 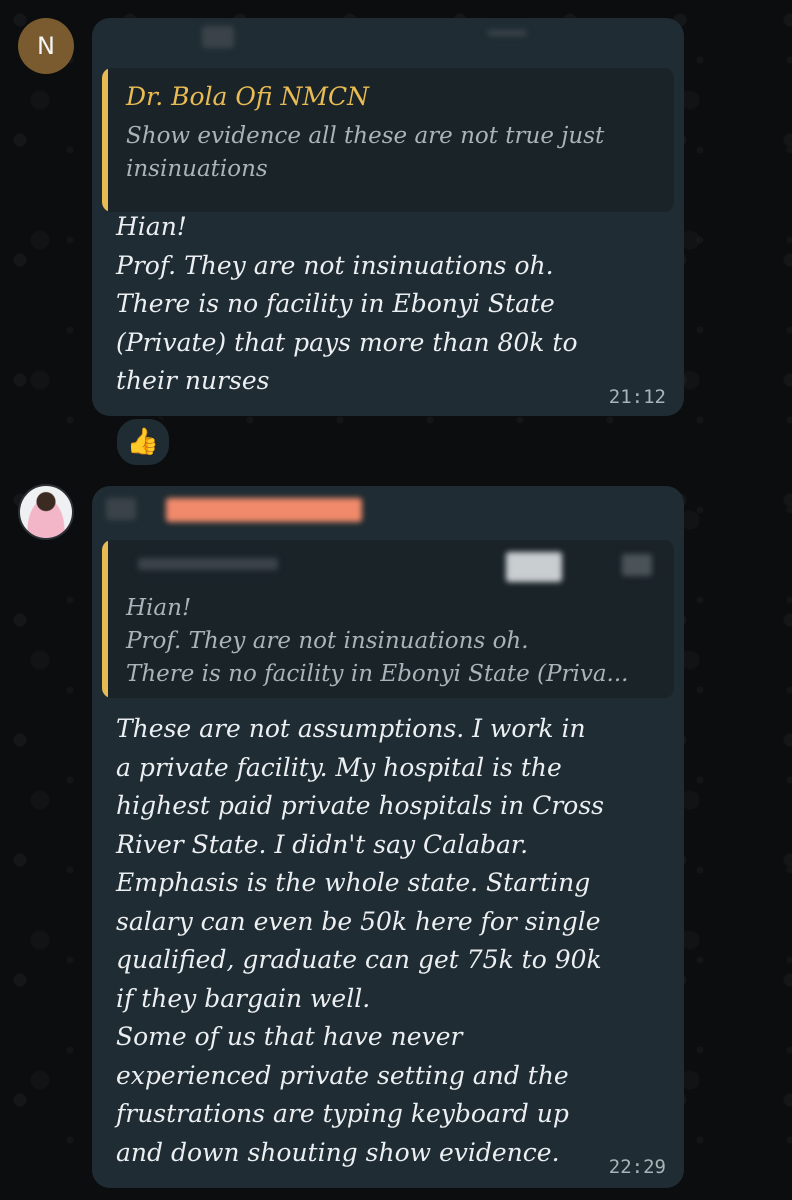 What do you see at coordinates (248, 96) in the screenshot?
I see `quote-author: Dr. Bola Ofi NMCN` at bounding box center [248, 96].